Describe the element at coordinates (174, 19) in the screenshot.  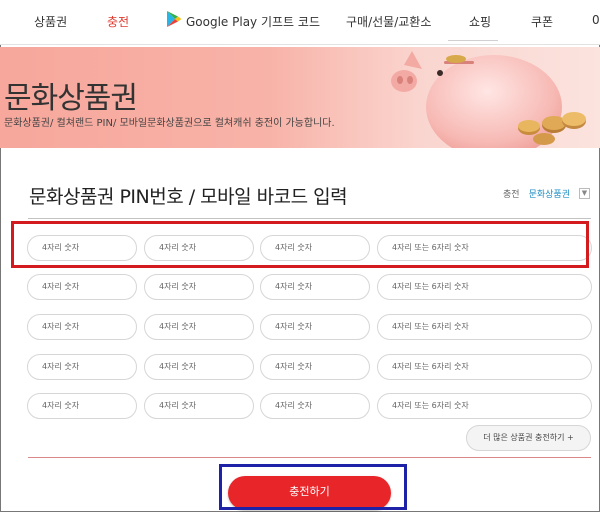
I see `google-play-icon` at that location.